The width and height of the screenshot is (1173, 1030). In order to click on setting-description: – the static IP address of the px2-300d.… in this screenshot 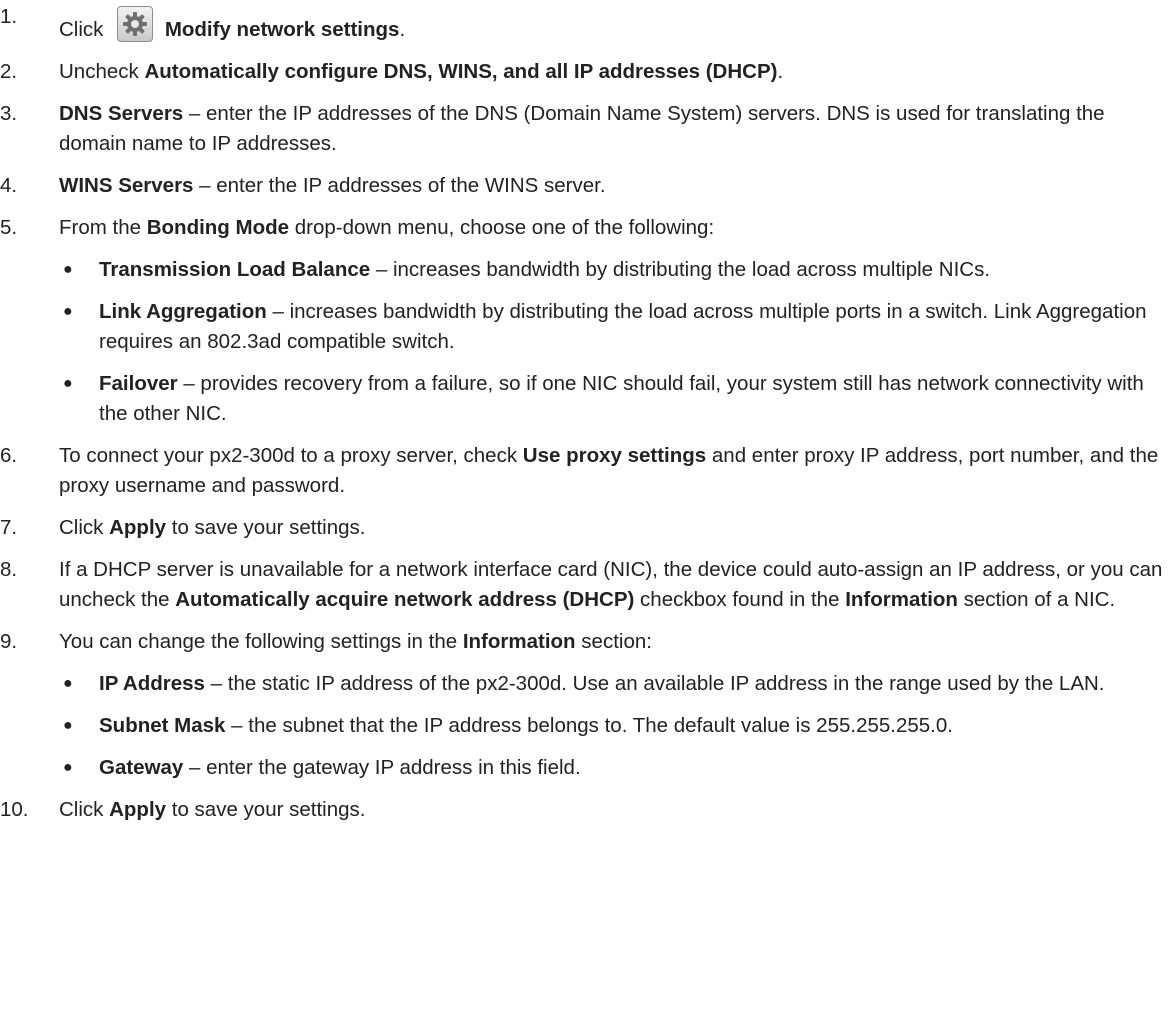, I will do `click(654, 683)`.